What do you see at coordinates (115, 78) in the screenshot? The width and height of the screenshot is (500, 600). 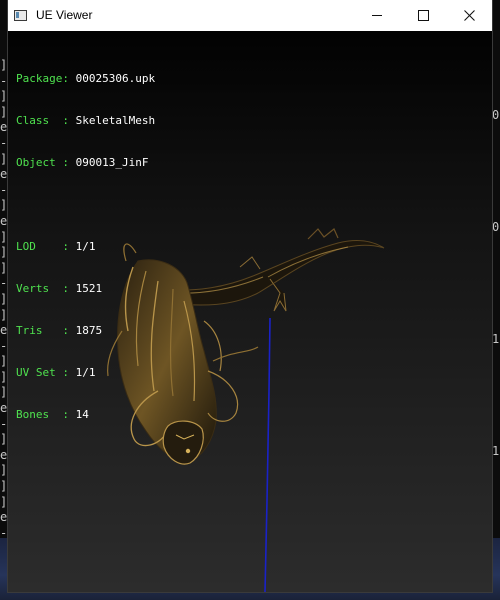 I see `info-value: 00025306.upk` at bounding box center [115, 78].